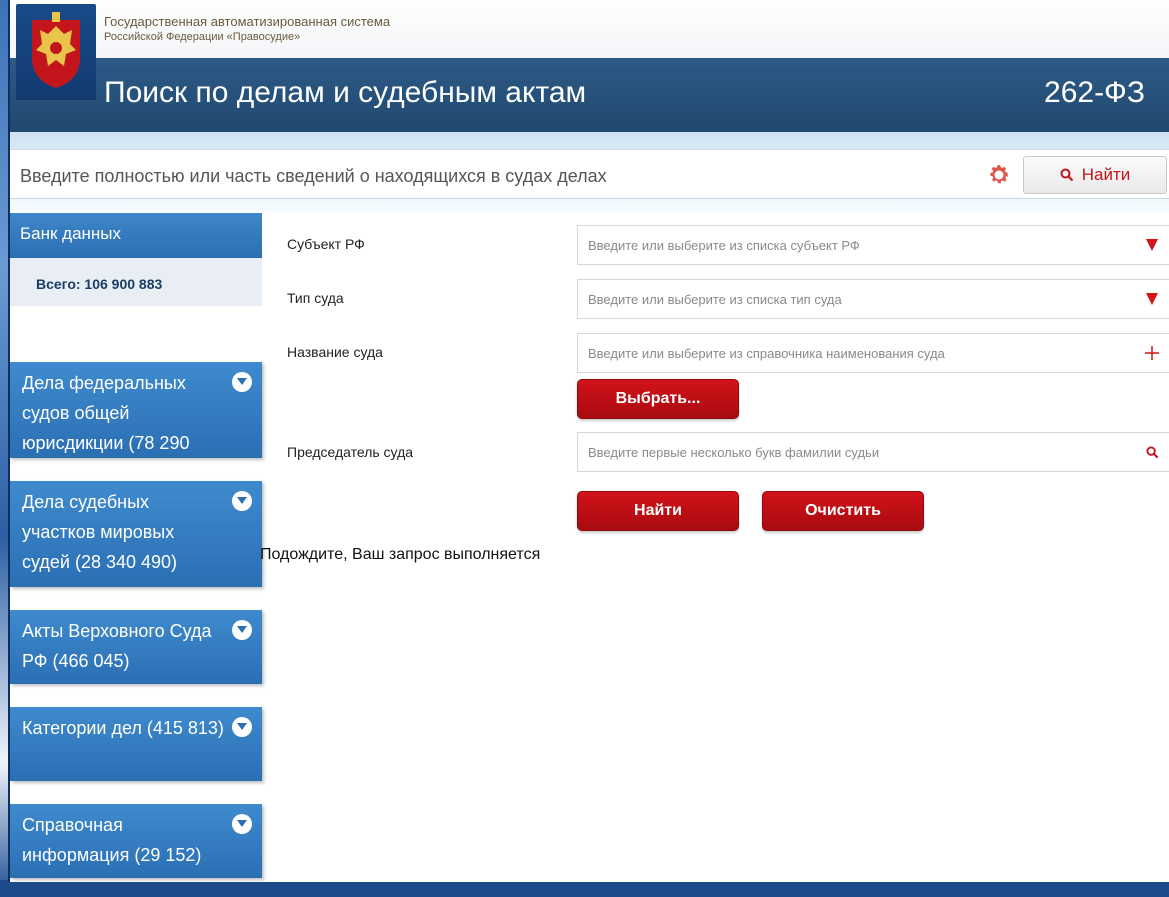  I want to click on court-name-label: Название суда, so click(335, 352).